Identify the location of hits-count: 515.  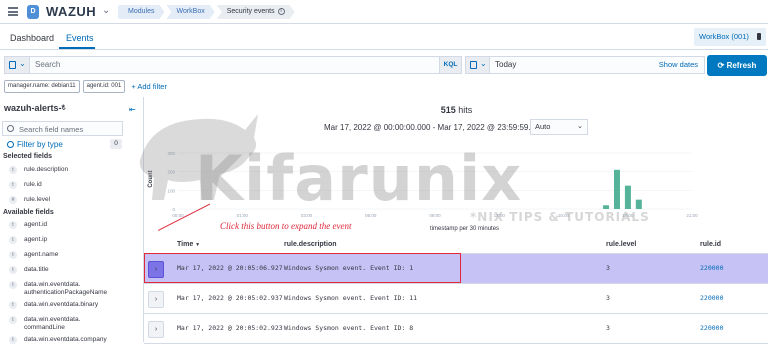
(448, 110).